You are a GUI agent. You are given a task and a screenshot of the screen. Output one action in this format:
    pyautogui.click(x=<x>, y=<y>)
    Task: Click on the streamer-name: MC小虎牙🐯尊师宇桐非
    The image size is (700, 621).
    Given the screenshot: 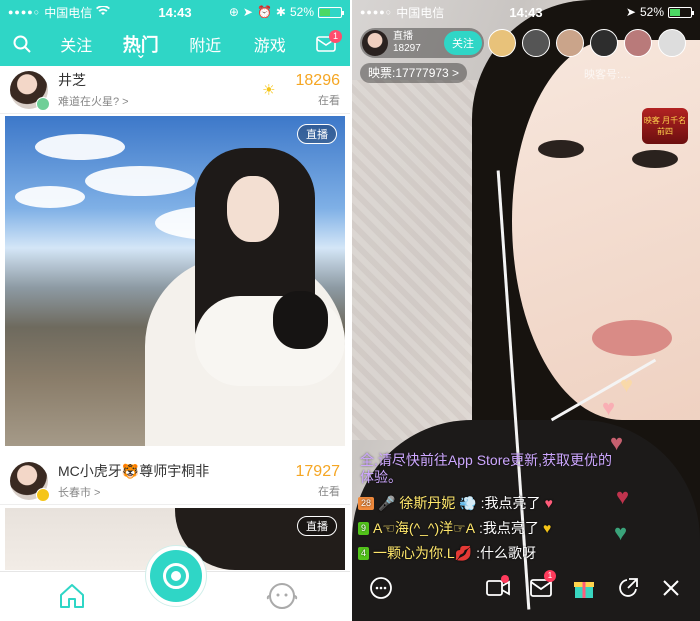 What is the action you would take?
    pyautogui.click(x=134, y=471)
    